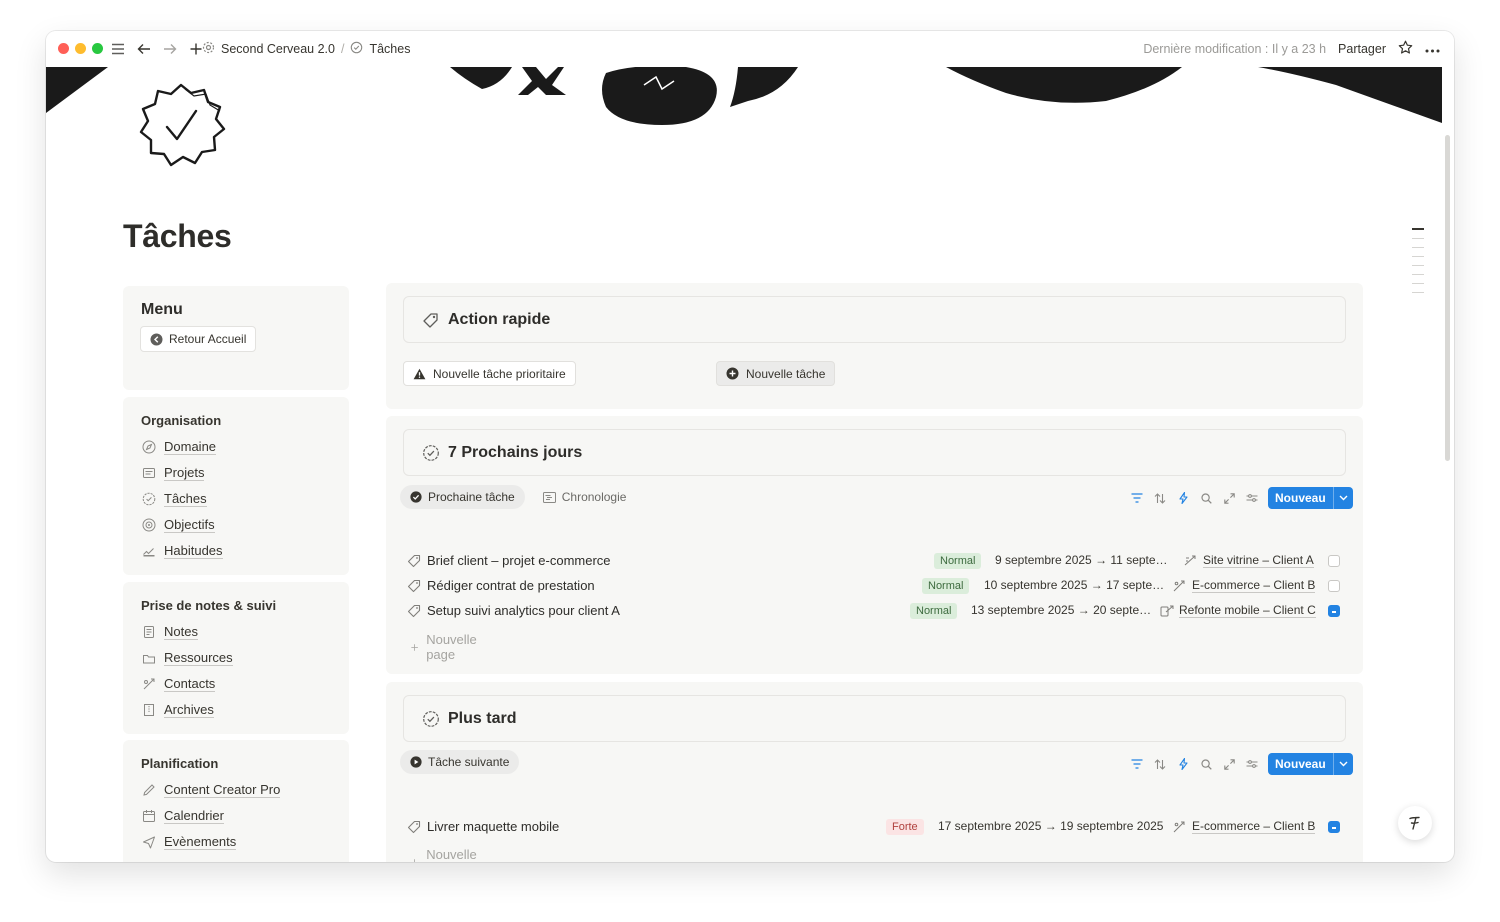 Image resolution: width=1500 pixels, height=922 pixels. I want to click on tab-prochaine-tache: Prochaine tâche, so click(462, 497).